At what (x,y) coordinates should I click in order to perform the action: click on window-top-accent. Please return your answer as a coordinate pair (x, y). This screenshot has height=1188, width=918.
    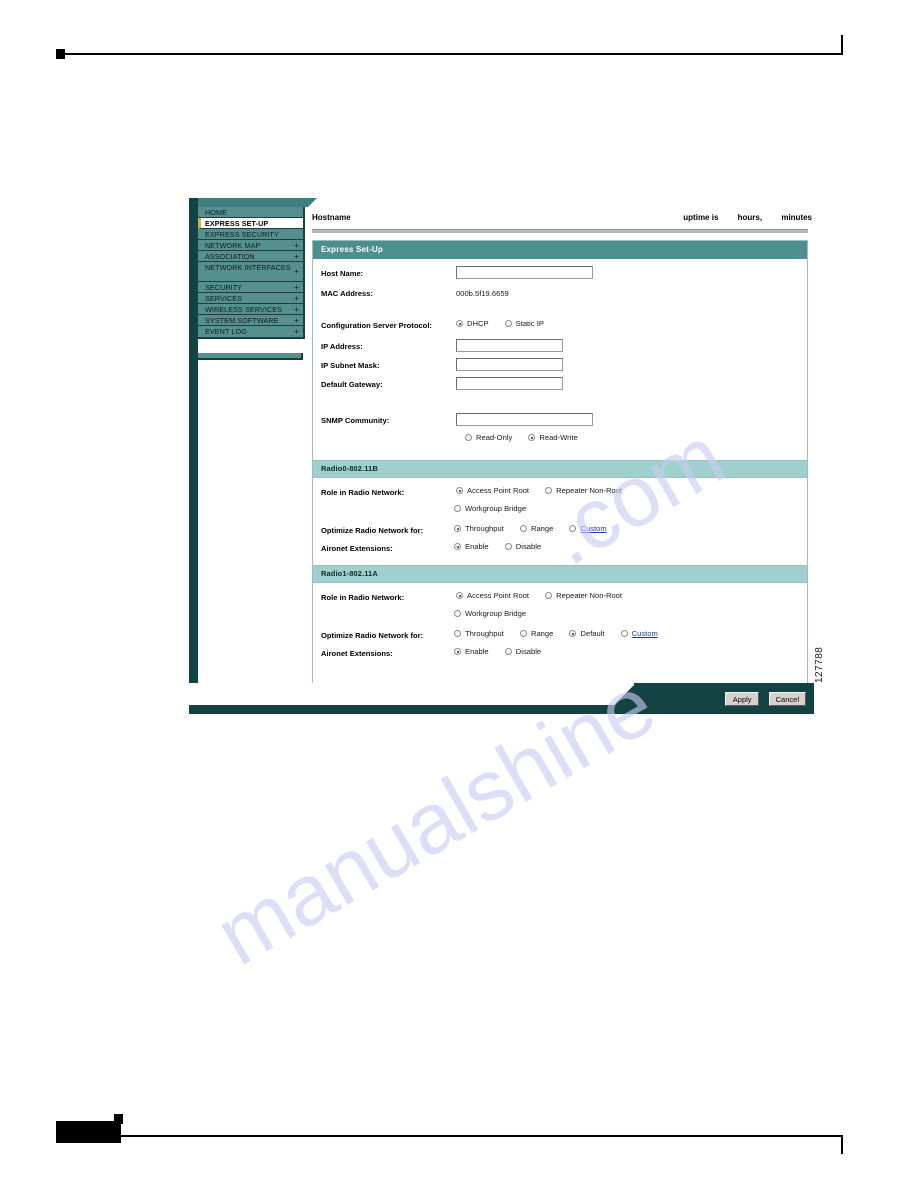
    Looking at the image, I should click on (253, 202).